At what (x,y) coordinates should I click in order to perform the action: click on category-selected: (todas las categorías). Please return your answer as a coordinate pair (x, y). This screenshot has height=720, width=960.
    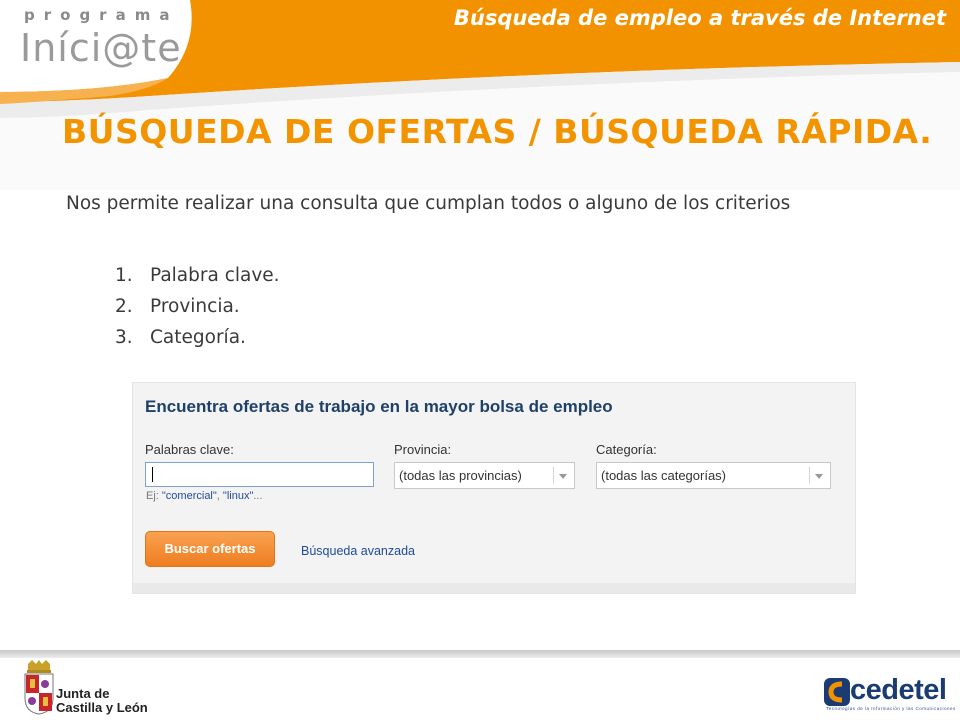
    Looking at the image, I should click on (664, 475).